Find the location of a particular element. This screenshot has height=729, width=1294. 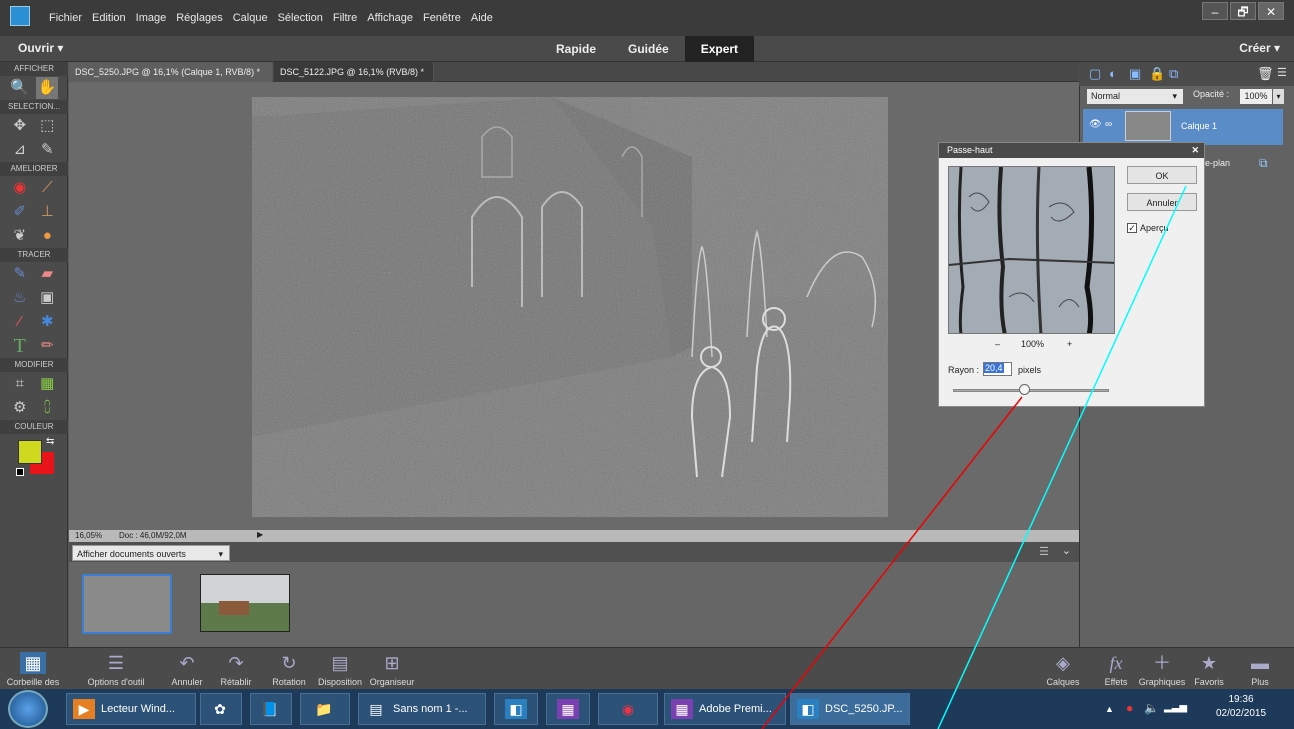

undo-button: ↶ Annuler is located at coordinates (187, 669).